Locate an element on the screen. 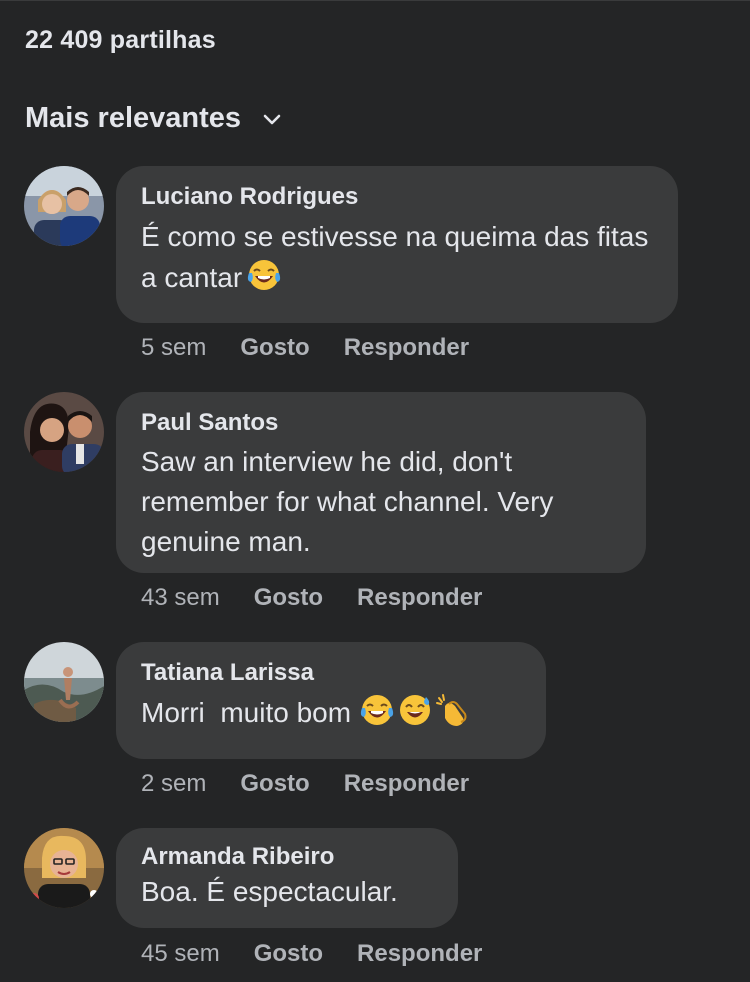 The image size is (750, 982). chevron-down-icon is located at coordinates (272, 119).